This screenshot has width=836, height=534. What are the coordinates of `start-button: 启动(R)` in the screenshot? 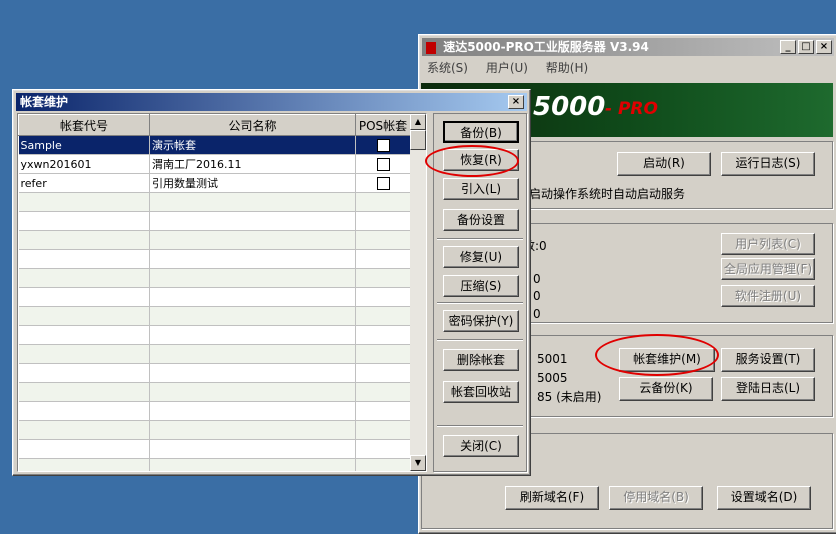 It's located at (664, 164).